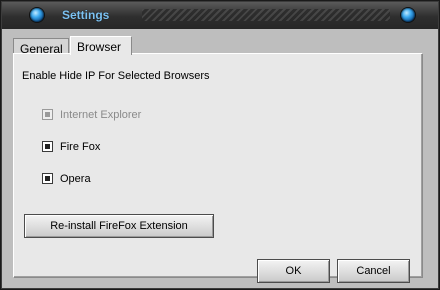 The height and width of the screenshot is (290, 440). Describe the element at coordinates (75, 178) in the screenshot. I see `checkbox-label: Opera` at that location.